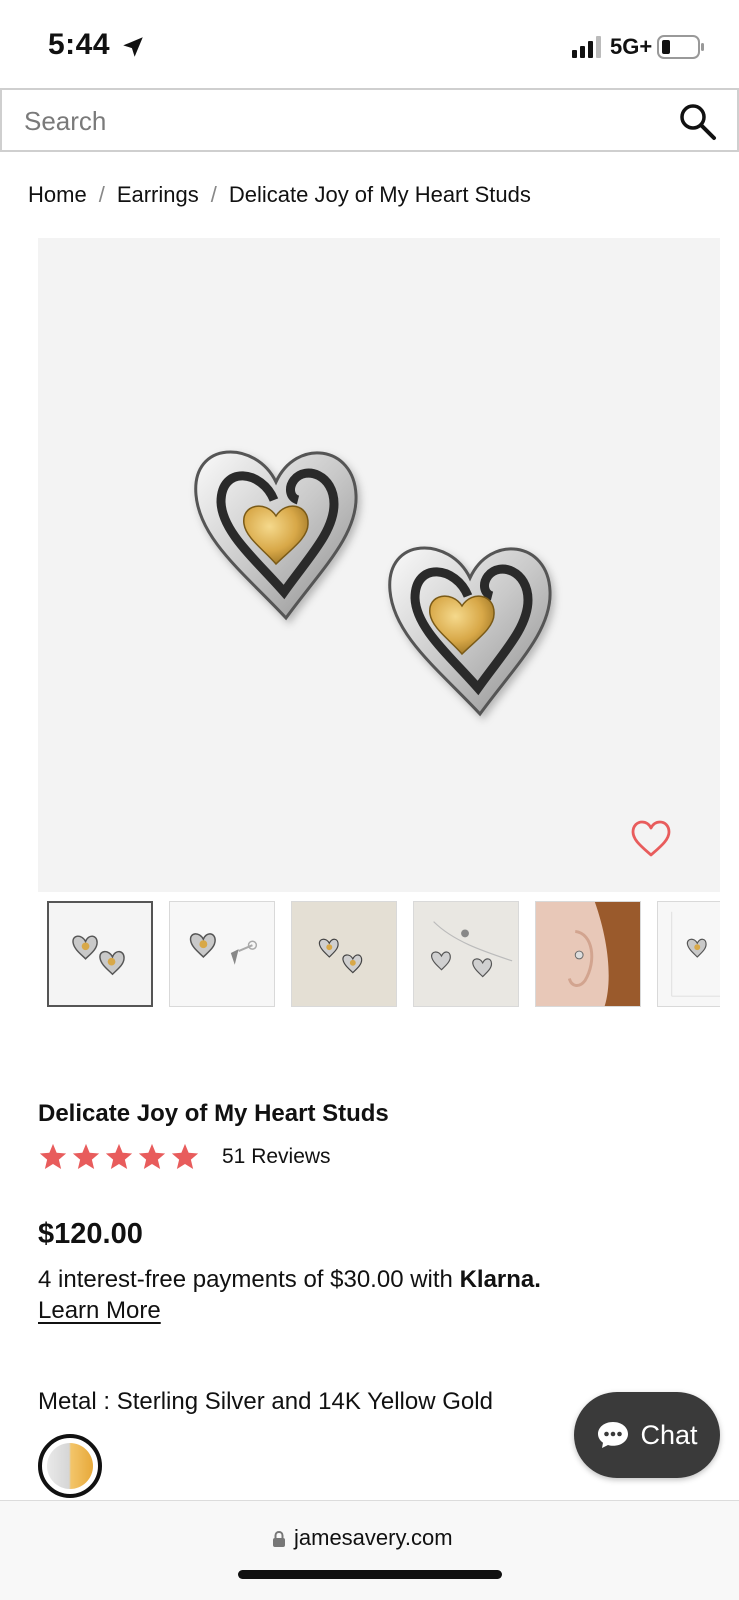  I want to click on search-icon, so click(698, 122).